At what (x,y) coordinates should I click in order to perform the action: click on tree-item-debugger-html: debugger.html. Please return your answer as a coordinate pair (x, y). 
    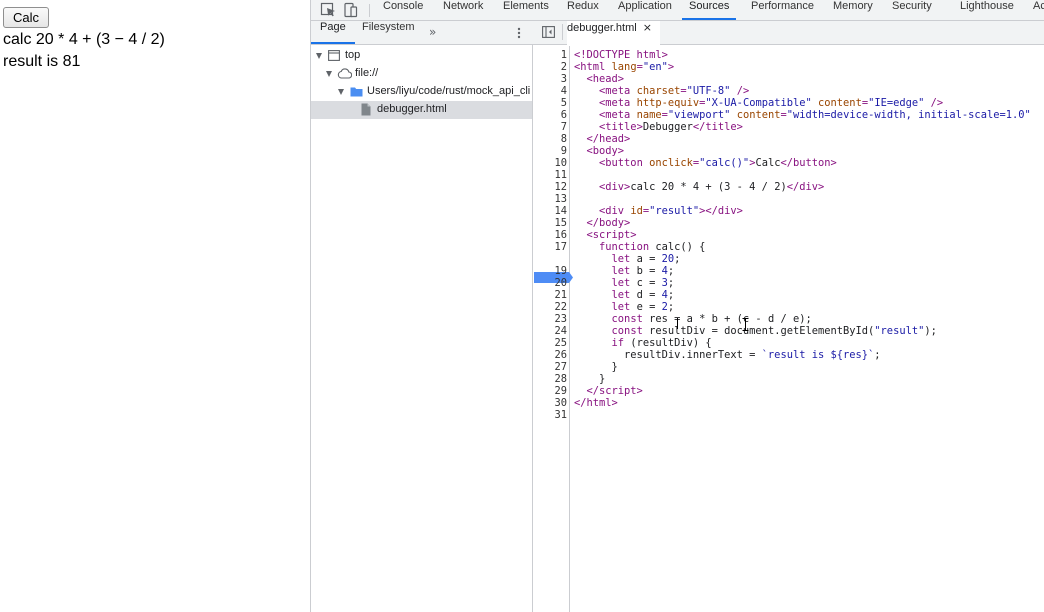
    Looking at the image, I should click on (421, 110).